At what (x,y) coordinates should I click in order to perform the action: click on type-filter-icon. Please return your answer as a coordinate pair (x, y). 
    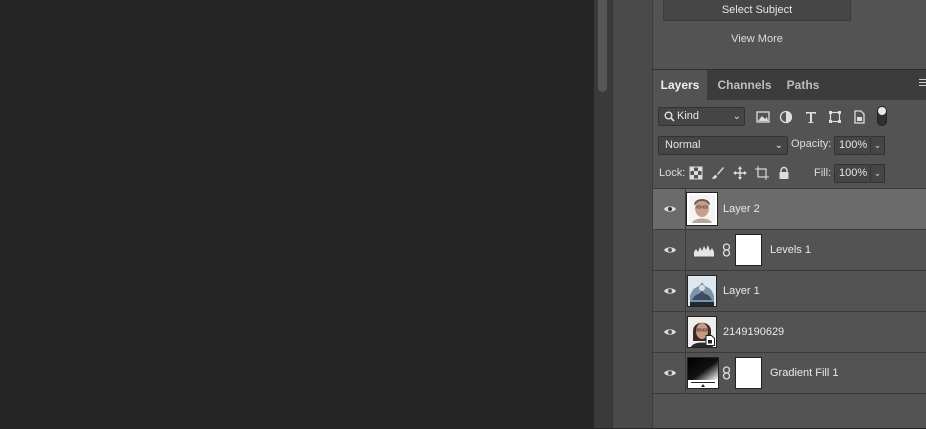
    Looking at the image, I should click on (811, 117).